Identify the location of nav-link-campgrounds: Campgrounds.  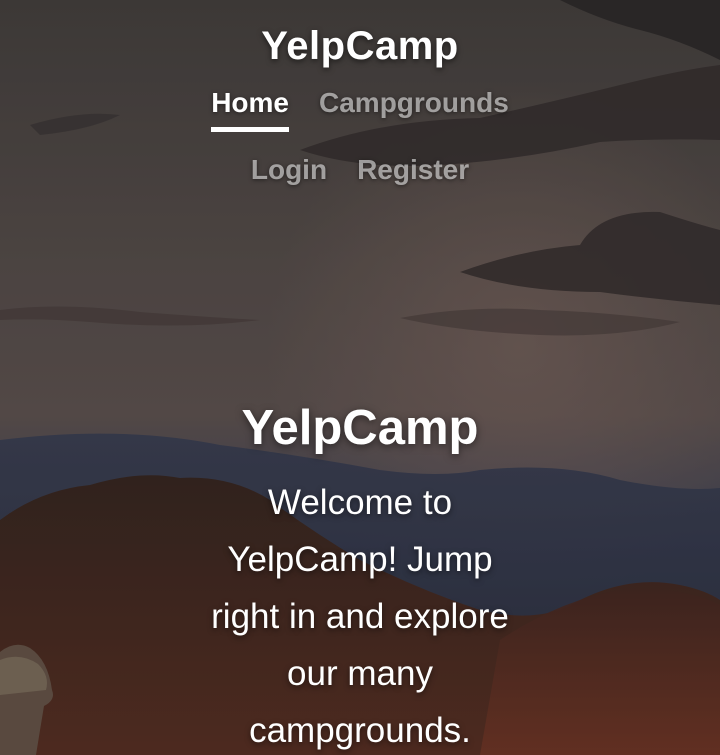
(414, 109).